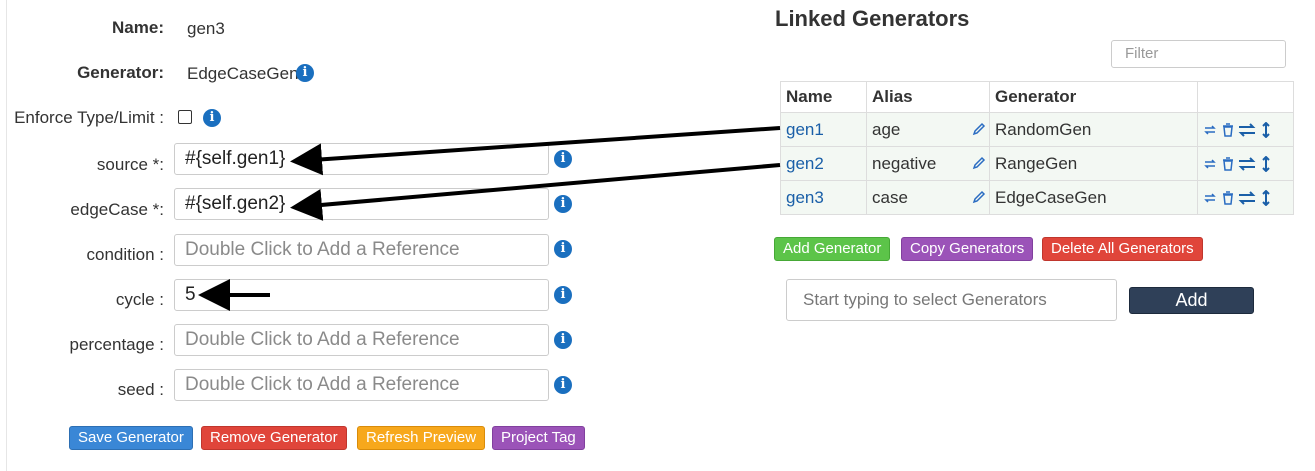  I want to click on row-alias: case, so click(890, 197).